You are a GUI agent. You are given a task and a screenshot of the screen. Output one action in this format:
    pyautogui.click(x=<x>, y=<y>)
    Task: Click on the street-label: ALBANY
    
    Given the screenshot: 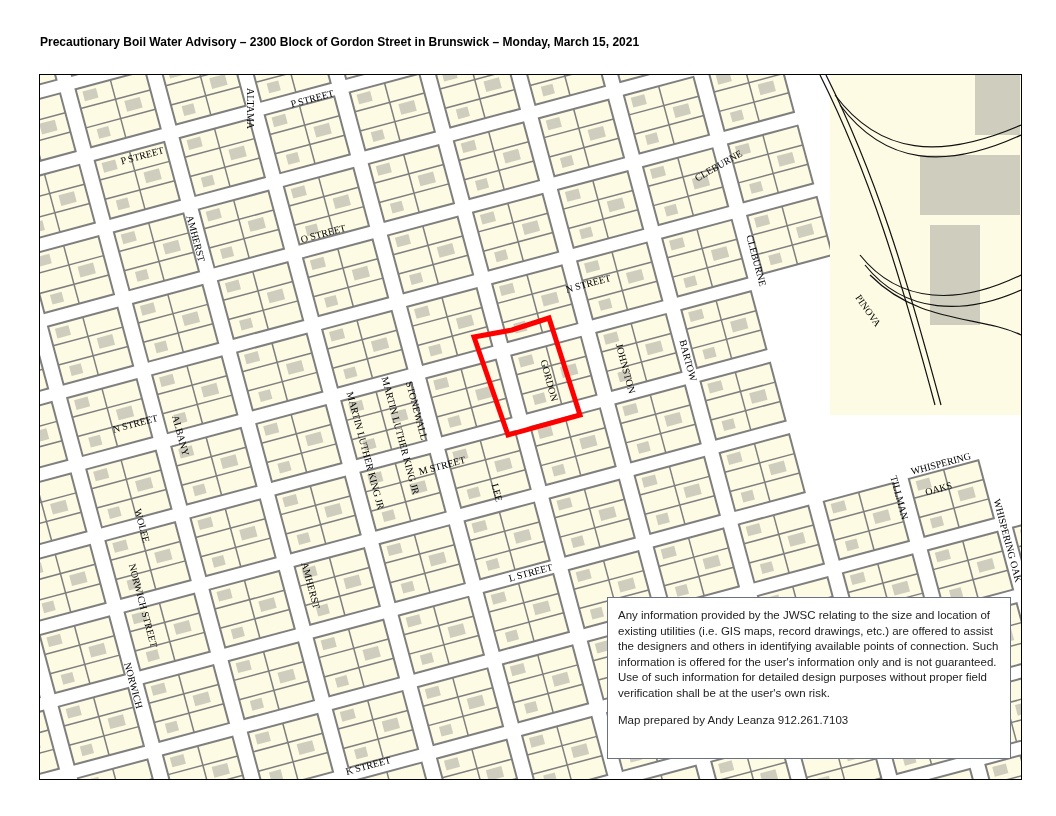 What is the action you would take?
    pyautogui.click(x=181, y=435)
    